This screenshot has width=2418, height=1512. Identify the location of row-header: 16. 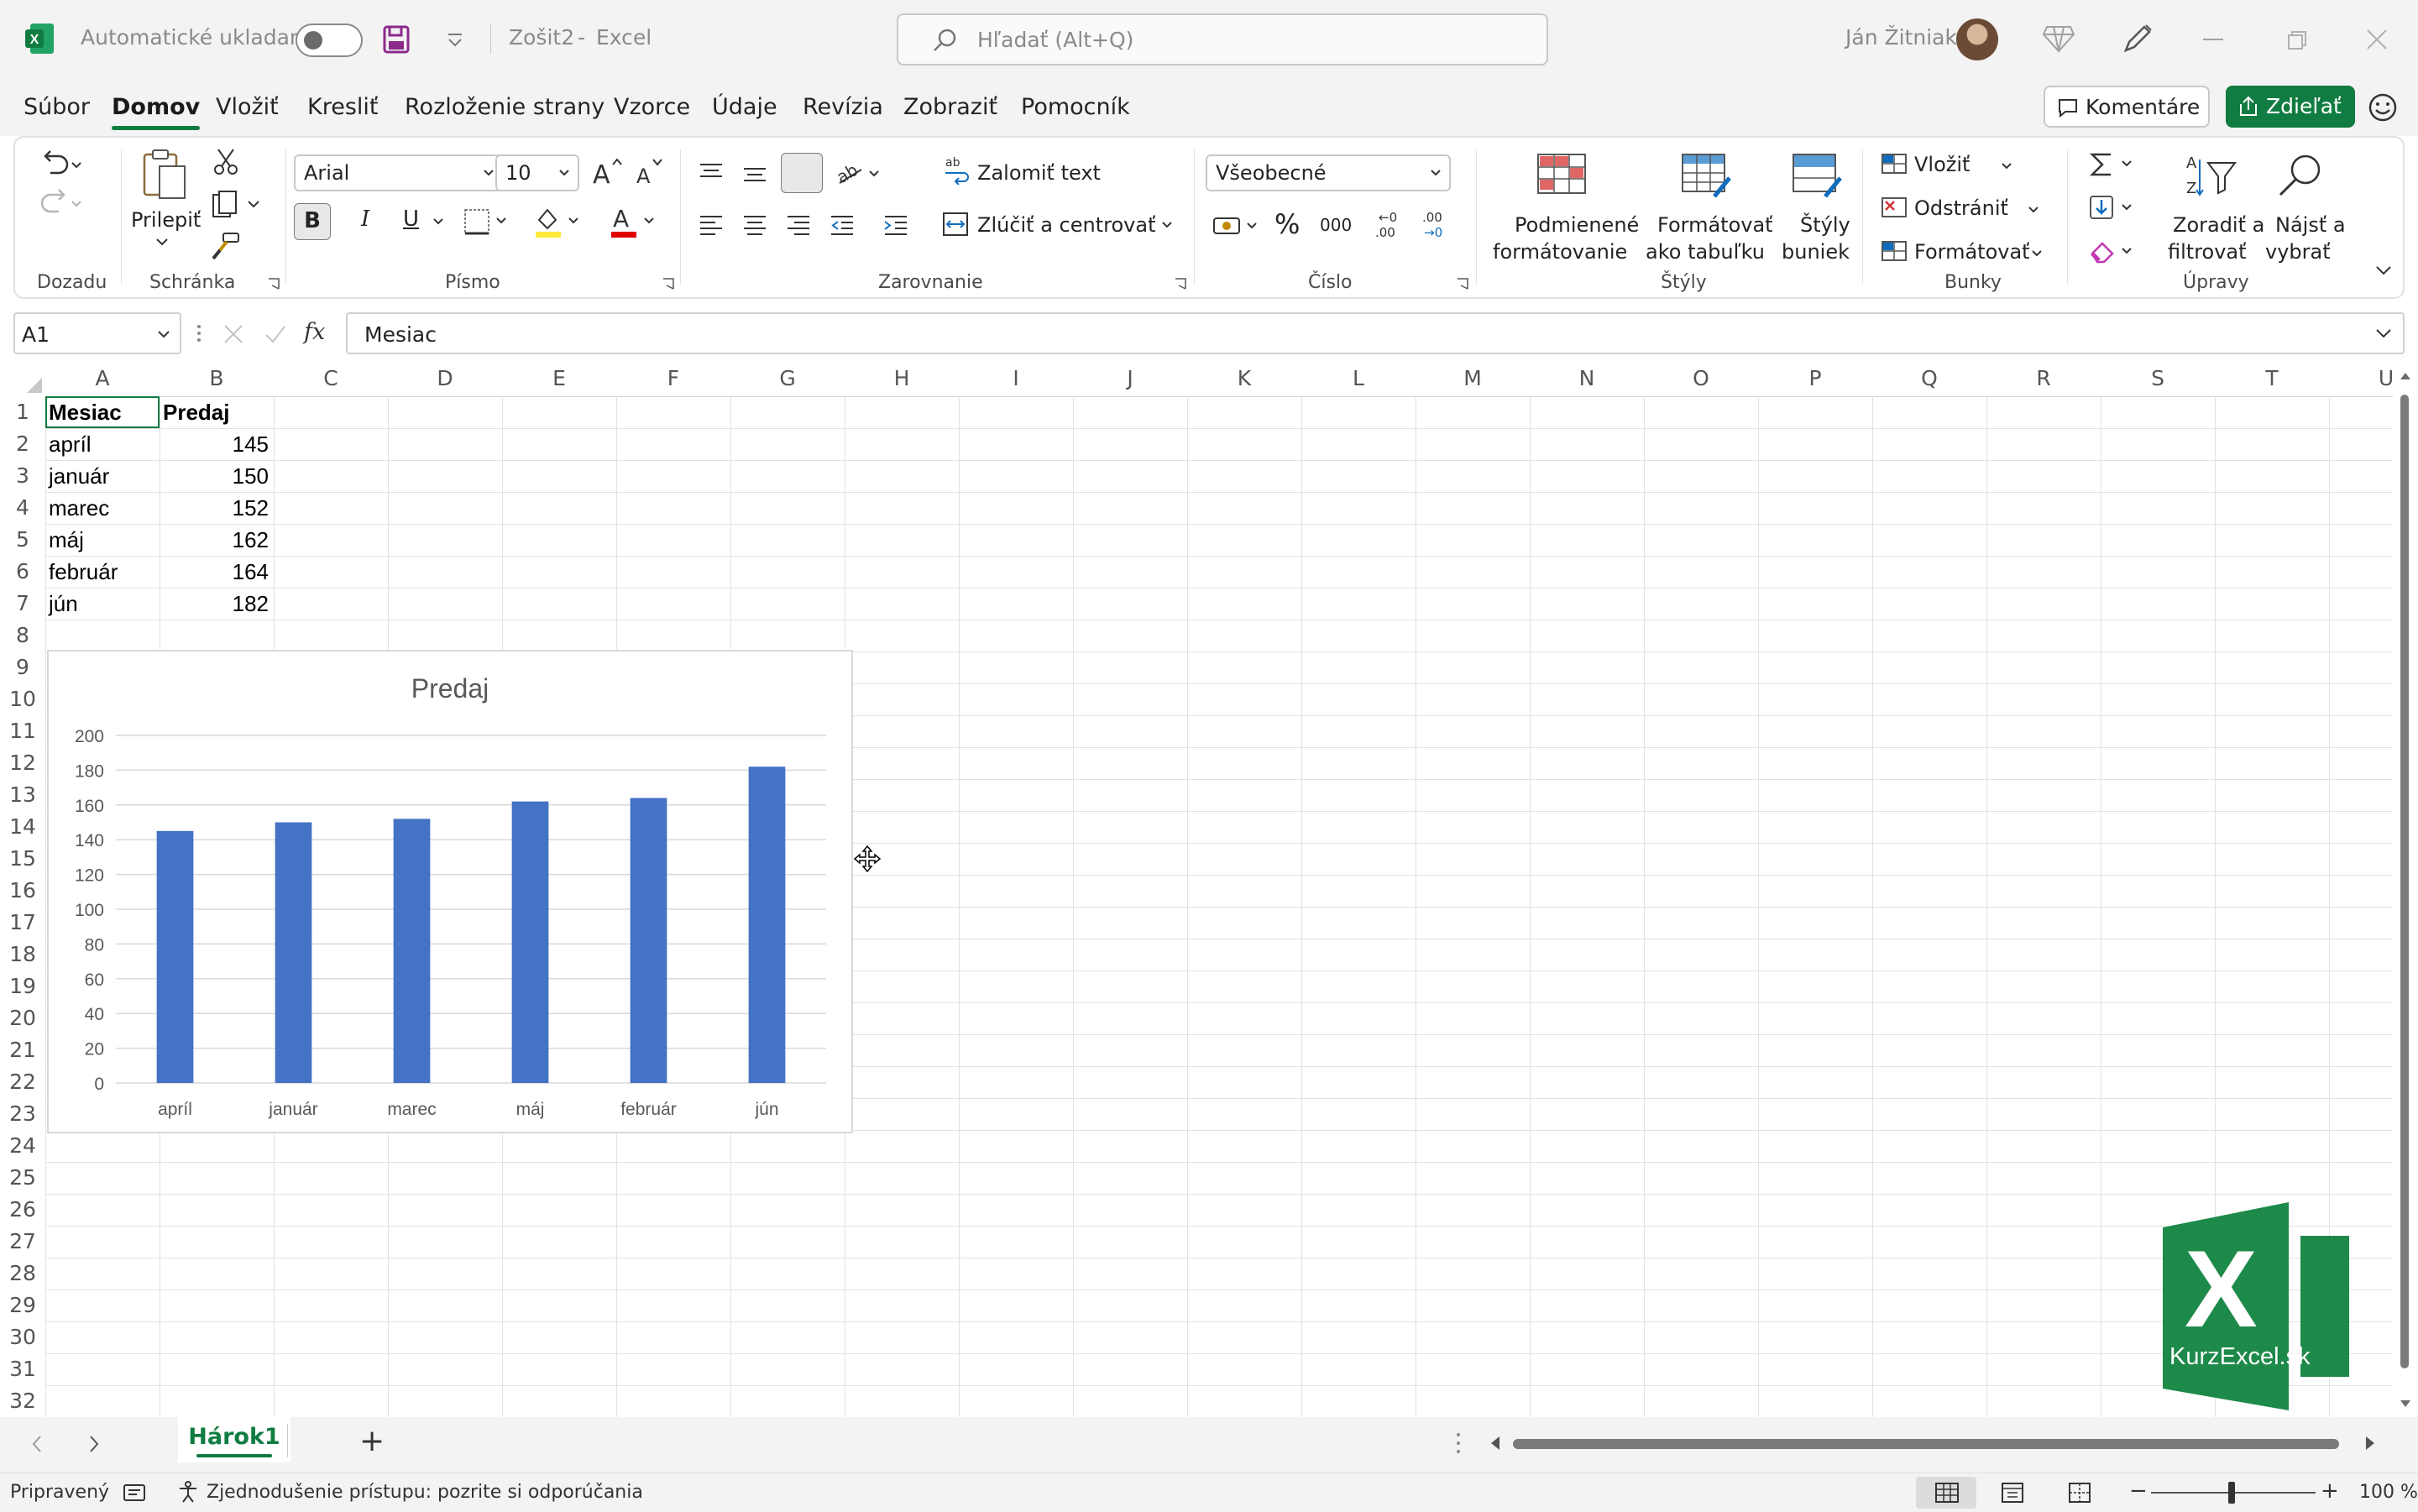
(22, 891).